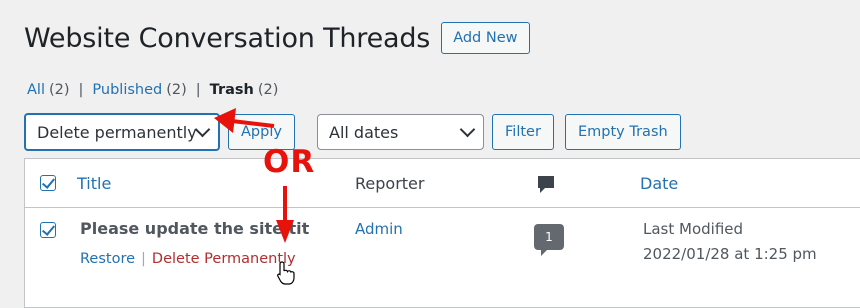  What do you see at coordinates (254, 175) in the screenshot?
I see `annotation-arrows` at bounding box center [254, 175].